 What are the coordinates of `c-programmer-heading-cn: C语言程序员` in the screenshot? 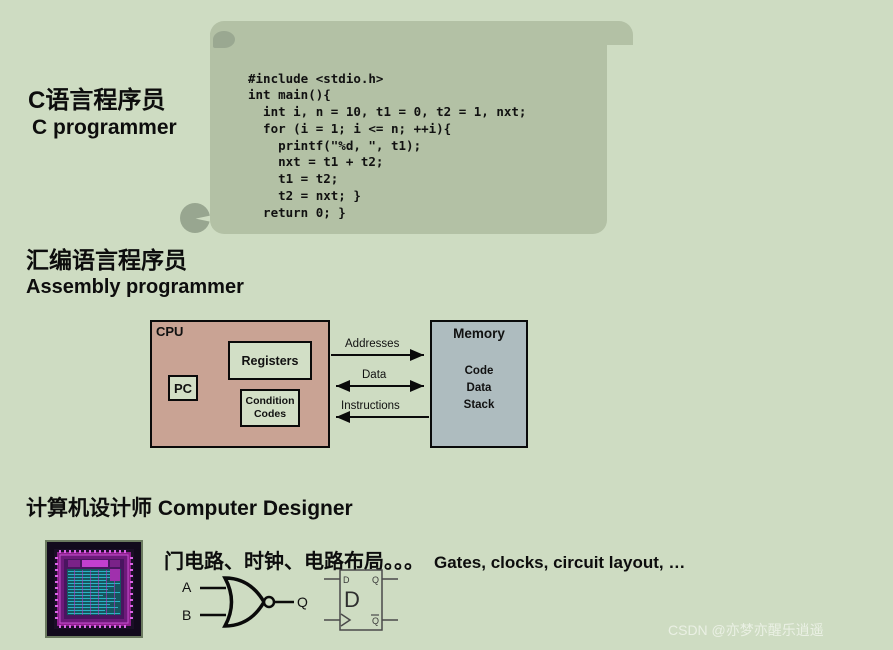 It's located at (97, 100).